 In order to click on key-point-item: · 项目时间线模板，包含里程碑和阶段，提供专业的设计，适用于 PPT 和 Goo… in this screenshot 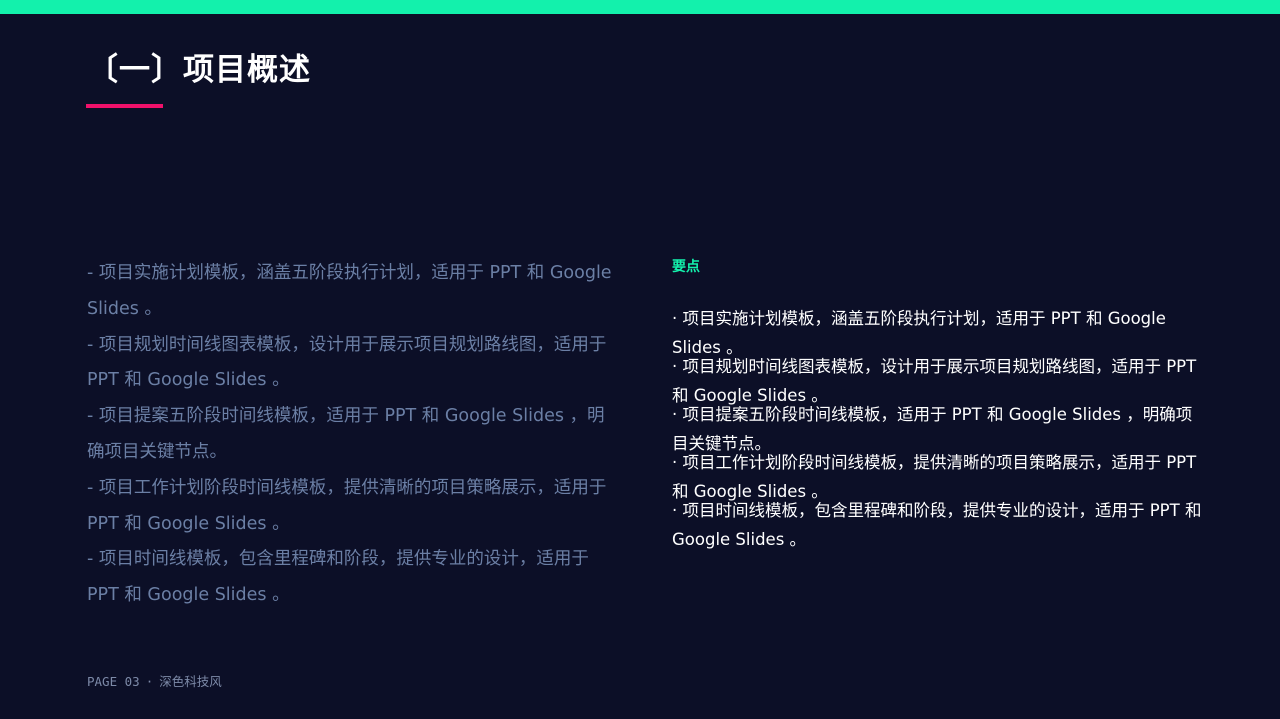, I will do `click(937, 525)`.